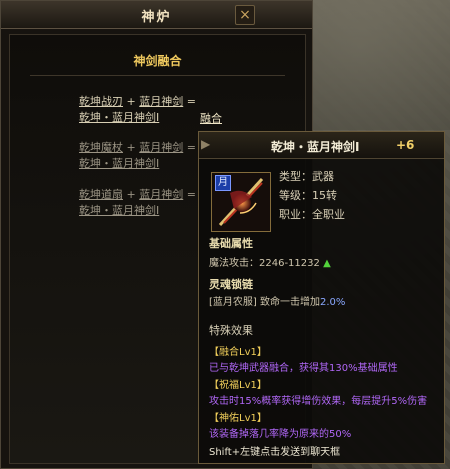 The width and height of the screenshot is (450, 469). Describe the element at coordinates (137, 156) in the screenshot. I see `recipe-row-2: 乾坤魔杖 + 蓝月神剑 = 乾坤・蓝月神剑Ⅰ` at that location.